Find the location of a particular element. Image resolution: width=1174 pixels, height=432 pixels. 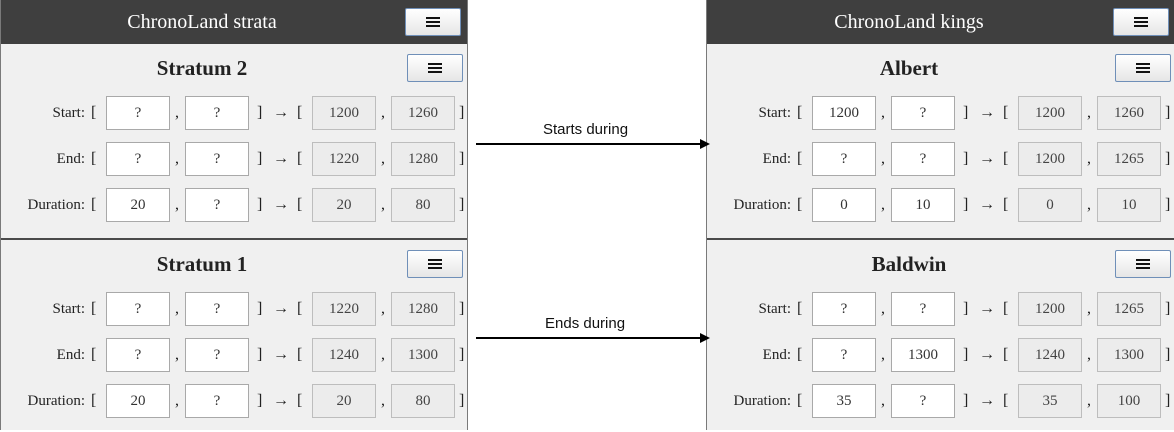

relation-label-ends-during: Ends during is located at coordinates (585, 323).